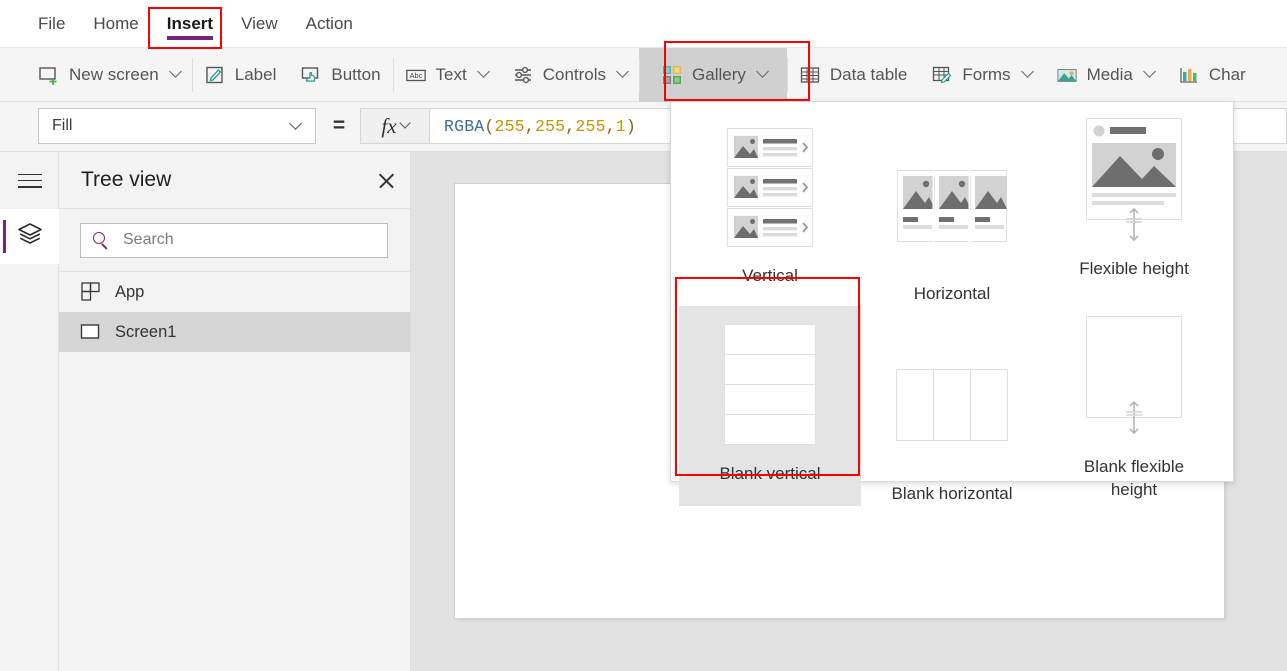 The image size is (1287, 671). Describe the element at coordinates (254, 240) in the screenshot. I see `search-input` at that location.